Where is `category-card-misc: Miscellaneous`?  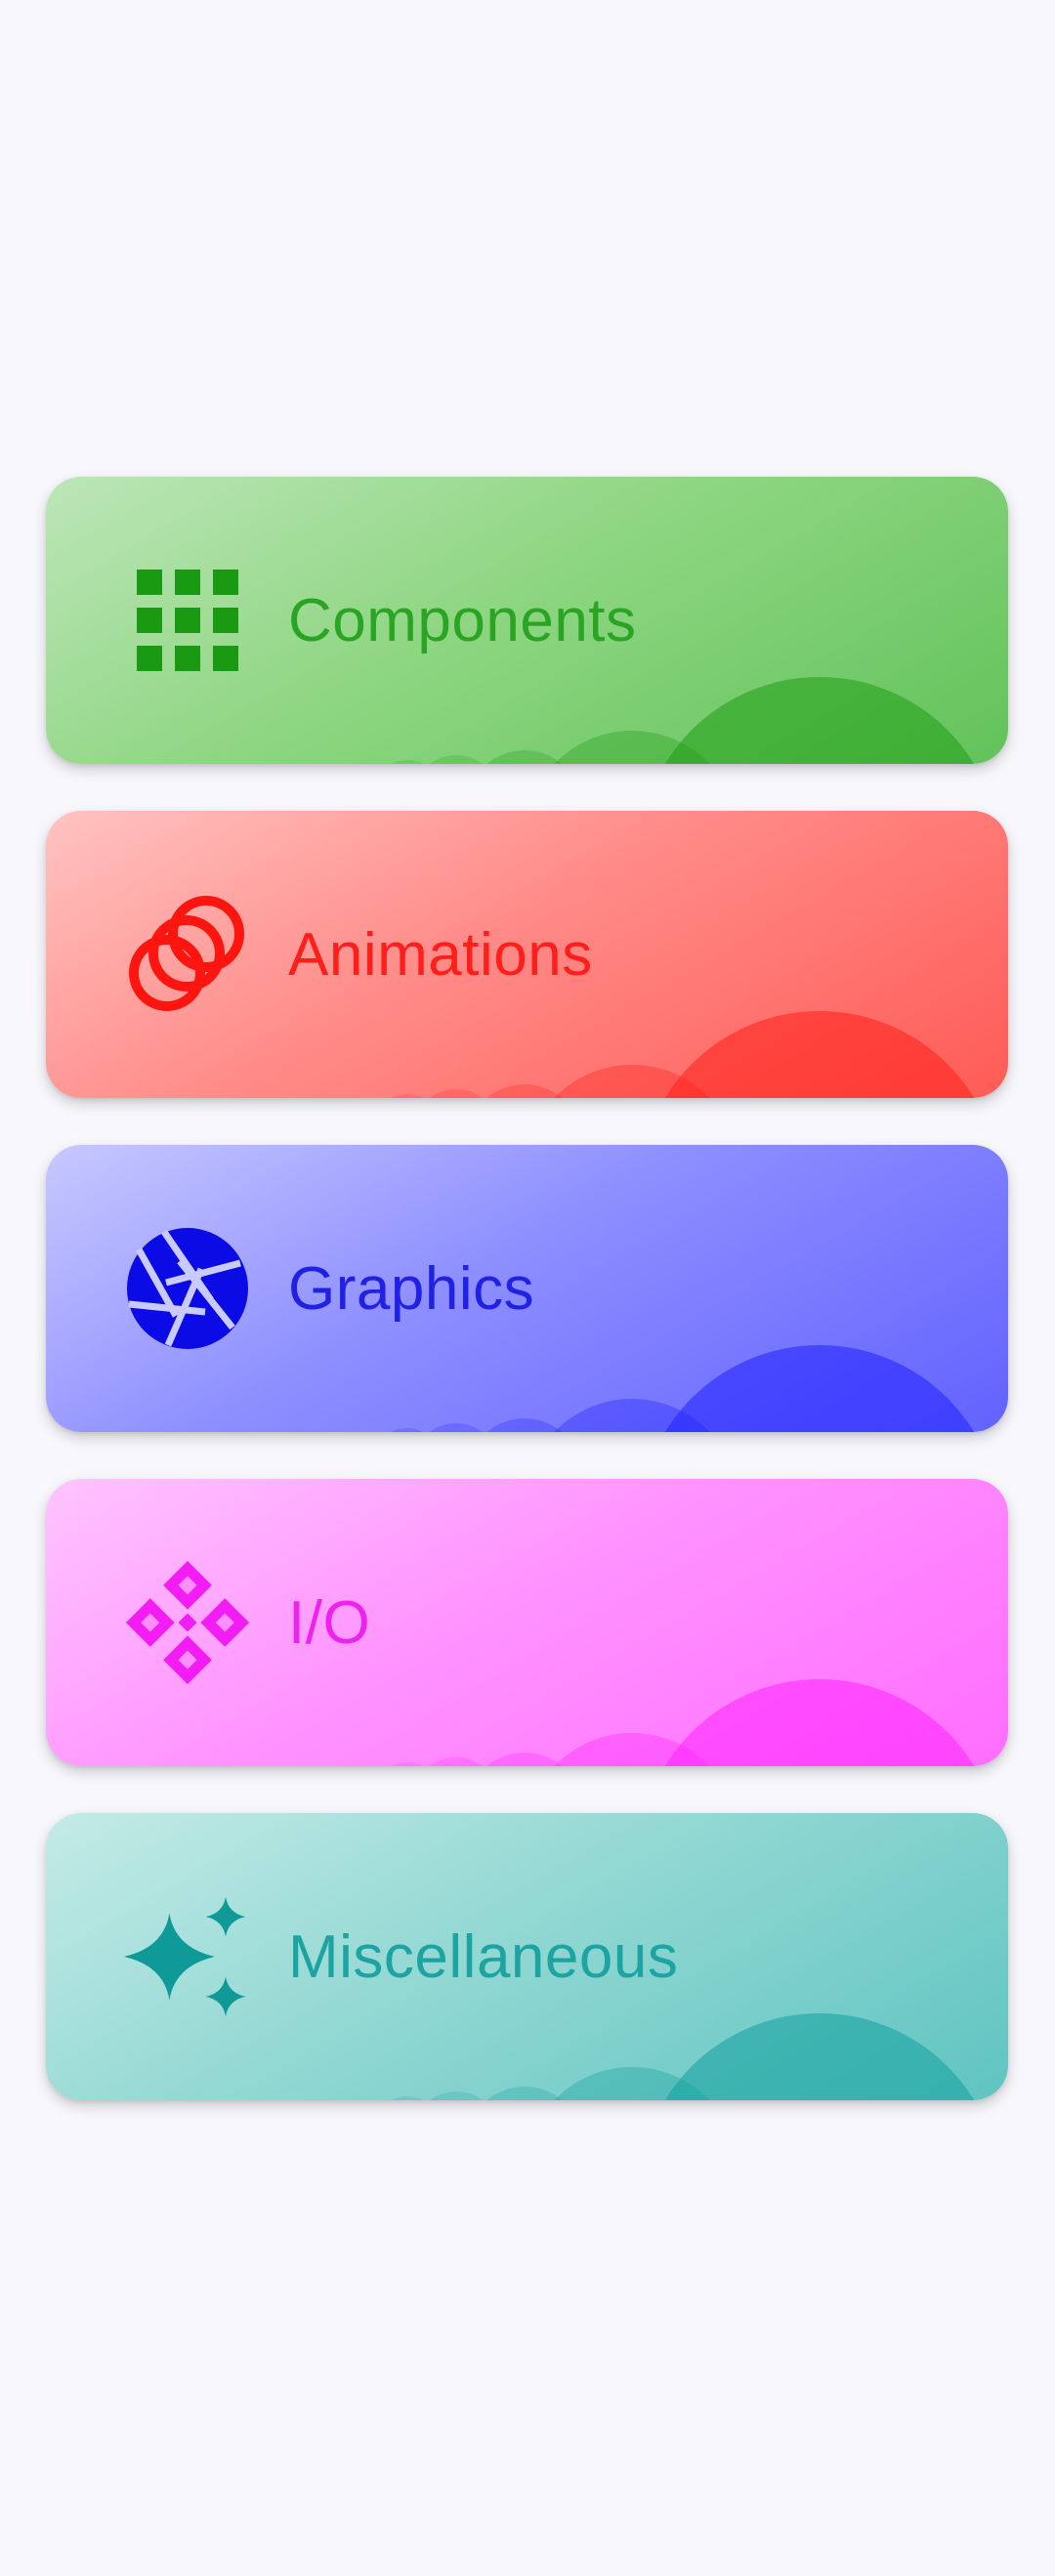 category-card-misc: Miscellaneous is located at coordinates (527, 1956).